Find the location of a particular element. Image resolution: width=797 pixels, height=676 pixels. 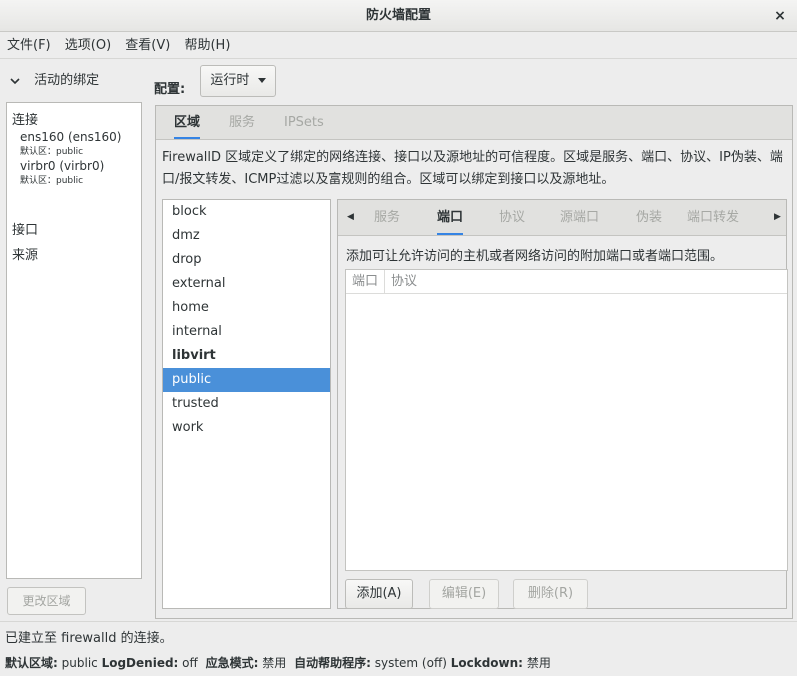

sources-title: 来源 is located at coordinates (25, 255).